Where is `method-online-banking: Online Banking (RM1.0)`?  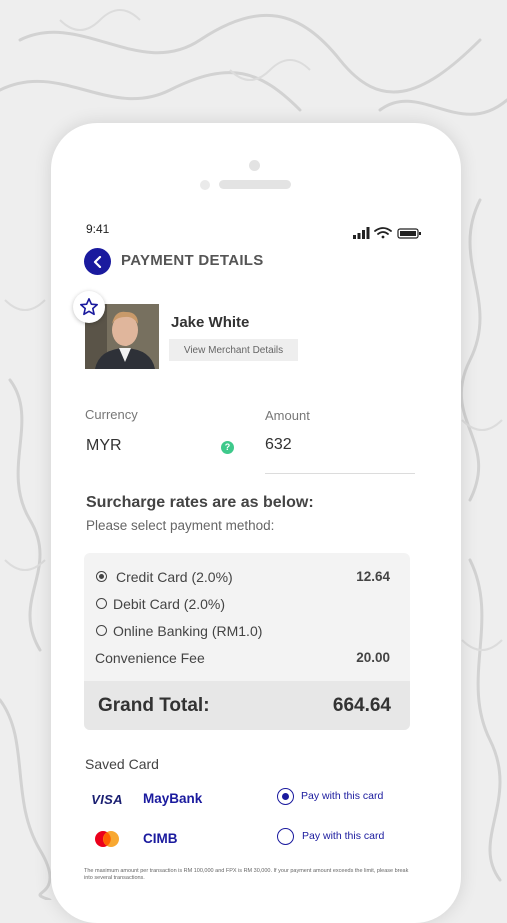 method-online-banking: Online Banking (RM1.0) is located at coordinates (247, 632).